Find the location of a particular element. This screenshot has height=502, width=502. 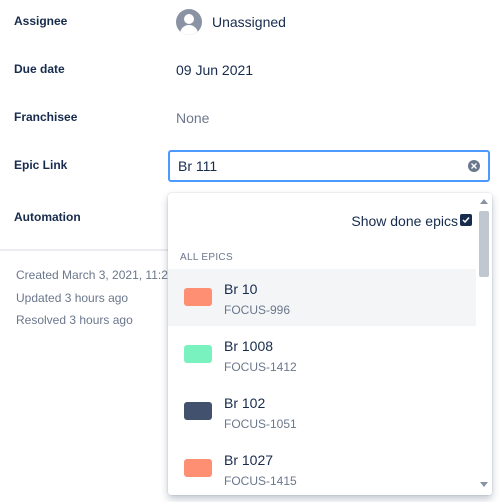

all-epics-heading: ALL EPICS is located at coordinates (206, 257).